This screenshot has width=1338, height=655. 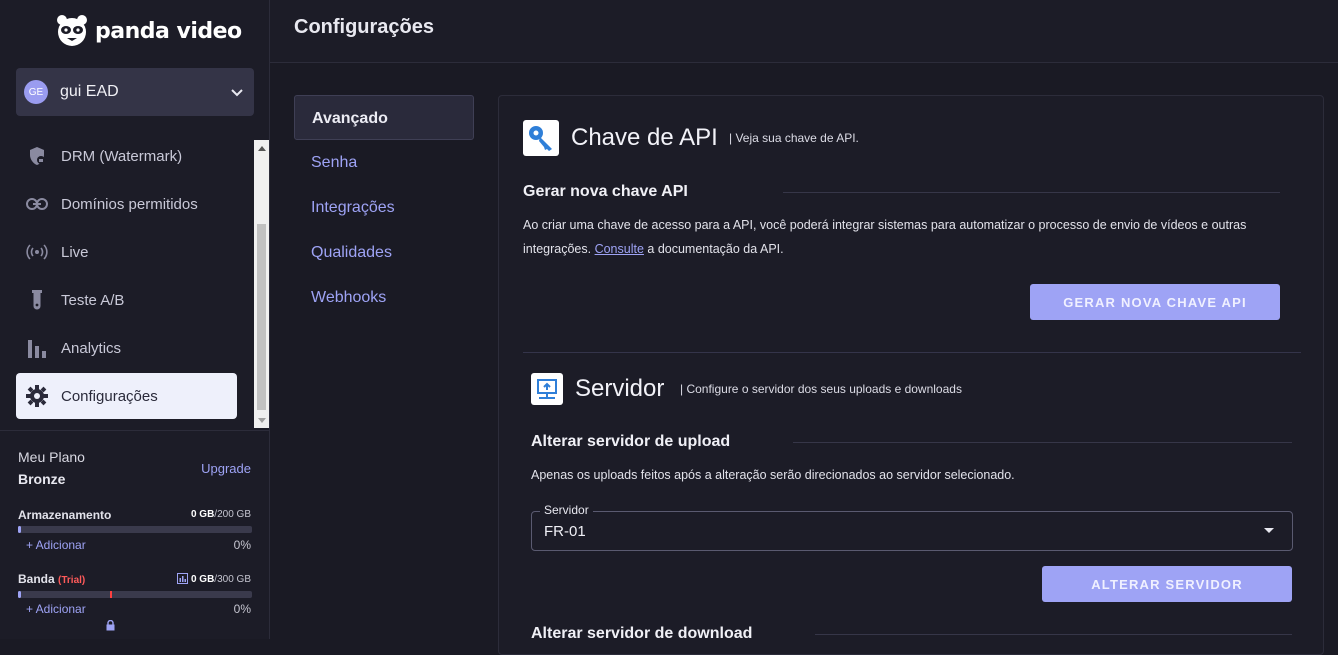 I want to click on sidebar-item-settings: Configurações, so click(x=126, y=396).